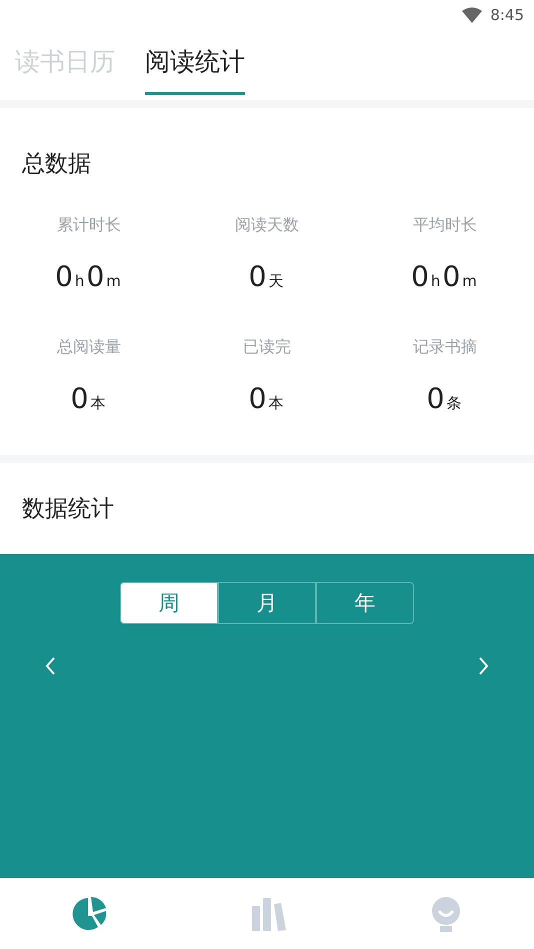 This screenshot has height=949, width=534. Describe the element at coordinates (90, 914) in the screenshot. I see `pie-chart-icon` at that location.